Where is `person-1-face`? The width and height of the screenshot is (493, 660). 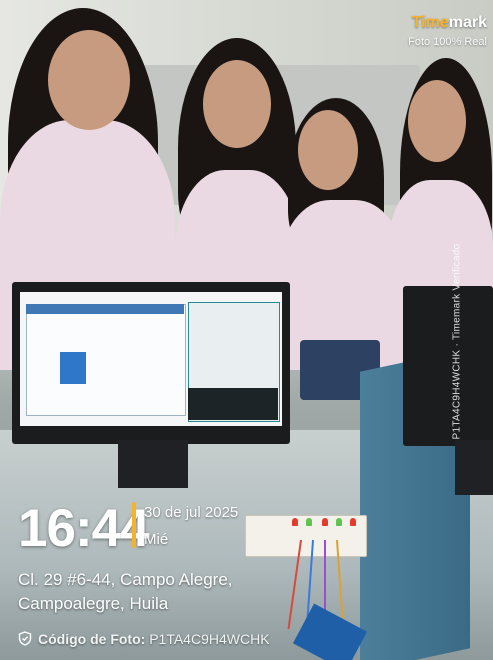
person-1-face is located at coordinates (89, 80).